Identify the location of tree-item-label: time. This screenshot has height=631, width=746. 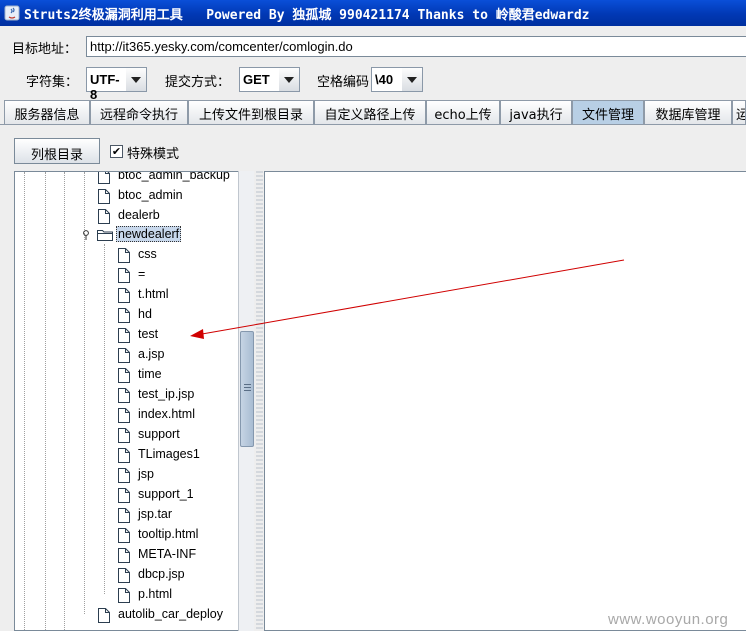
(150, 374).